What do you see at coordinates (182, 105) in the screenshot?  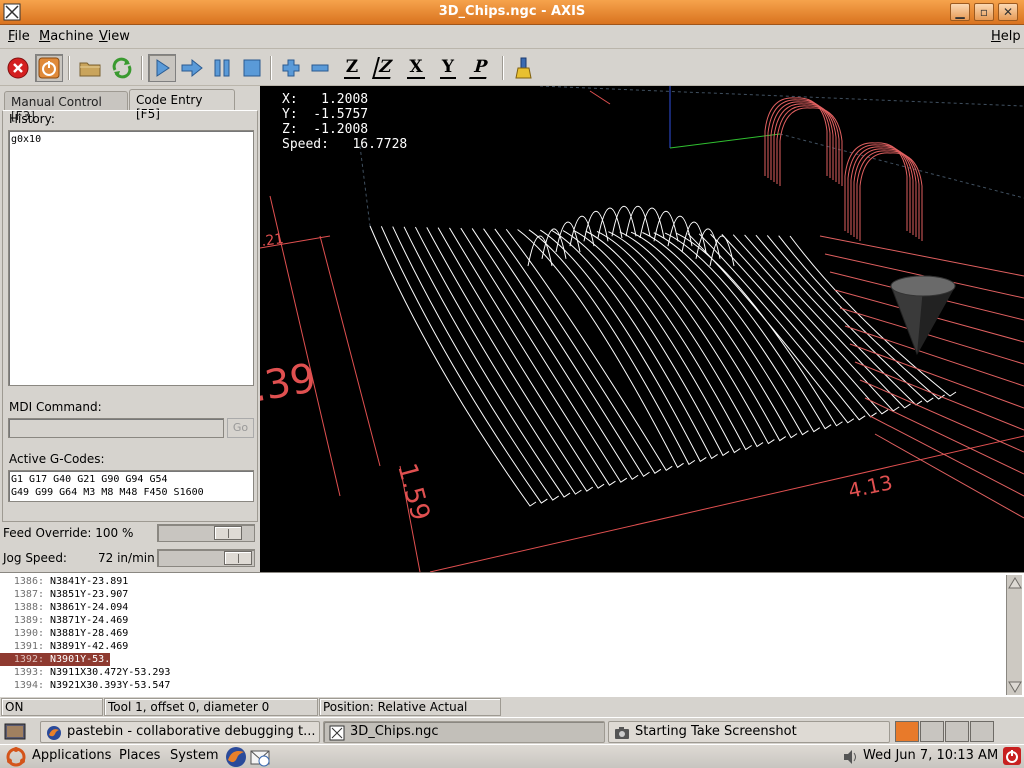 I see `tab-code-entry: Code Entry [F5]` at bounding box center [182, 105].